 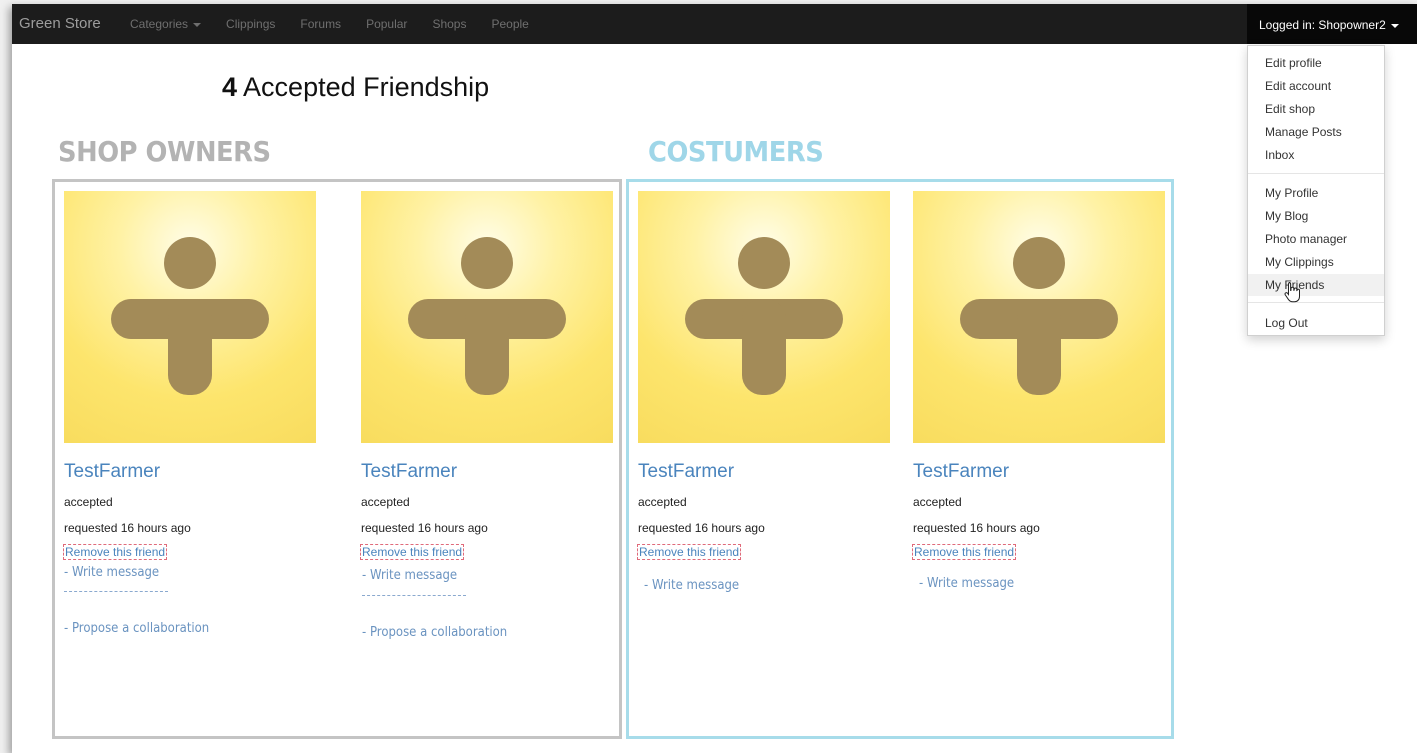 What do you see at coordinates (1316, 109) in the screenshot?
I see `menu-item-edit-shop: Edit shop` at bounding box center [1316, 109].